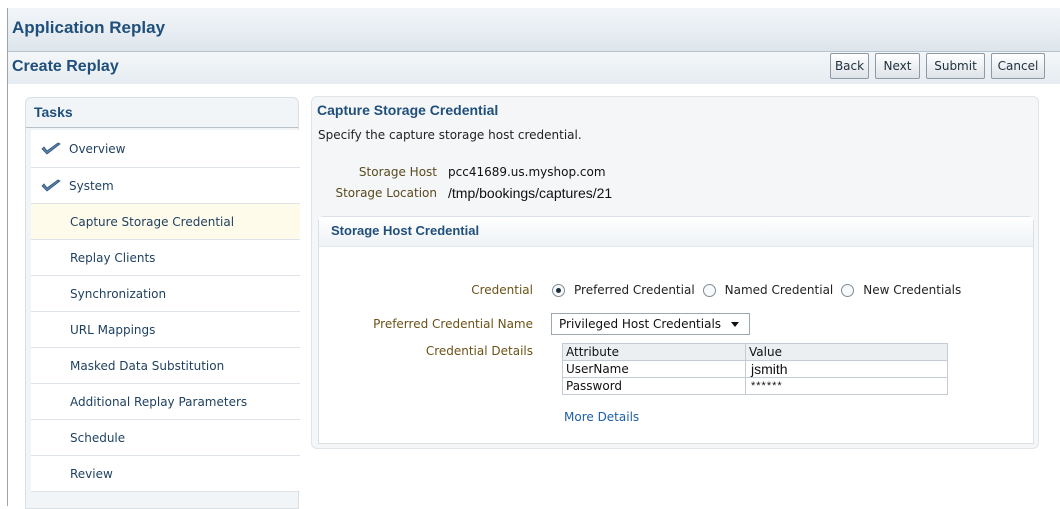  I want to click on wizard-button-bar: Back Next Submit Cancel, so click(937, 66).